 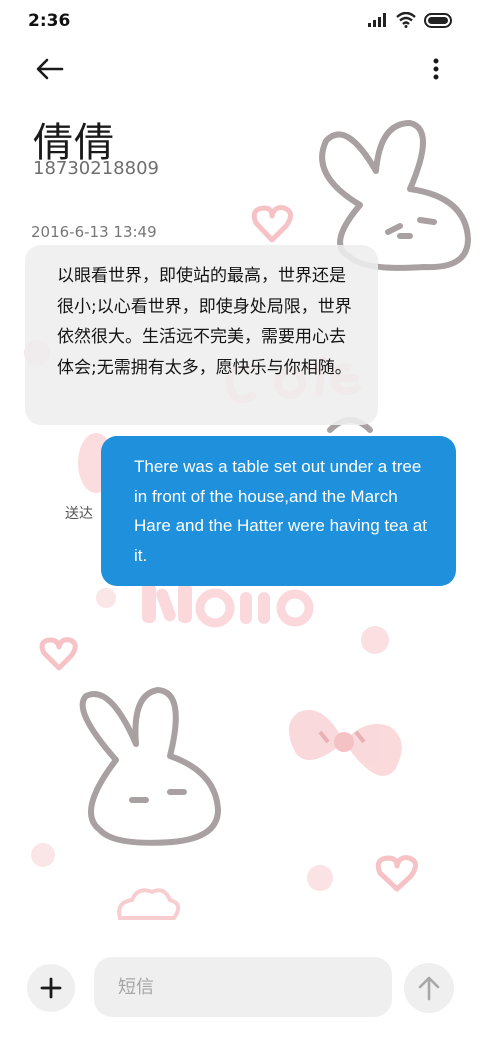 I want to click on arrow-up-icon, so click(x=429, y=988).